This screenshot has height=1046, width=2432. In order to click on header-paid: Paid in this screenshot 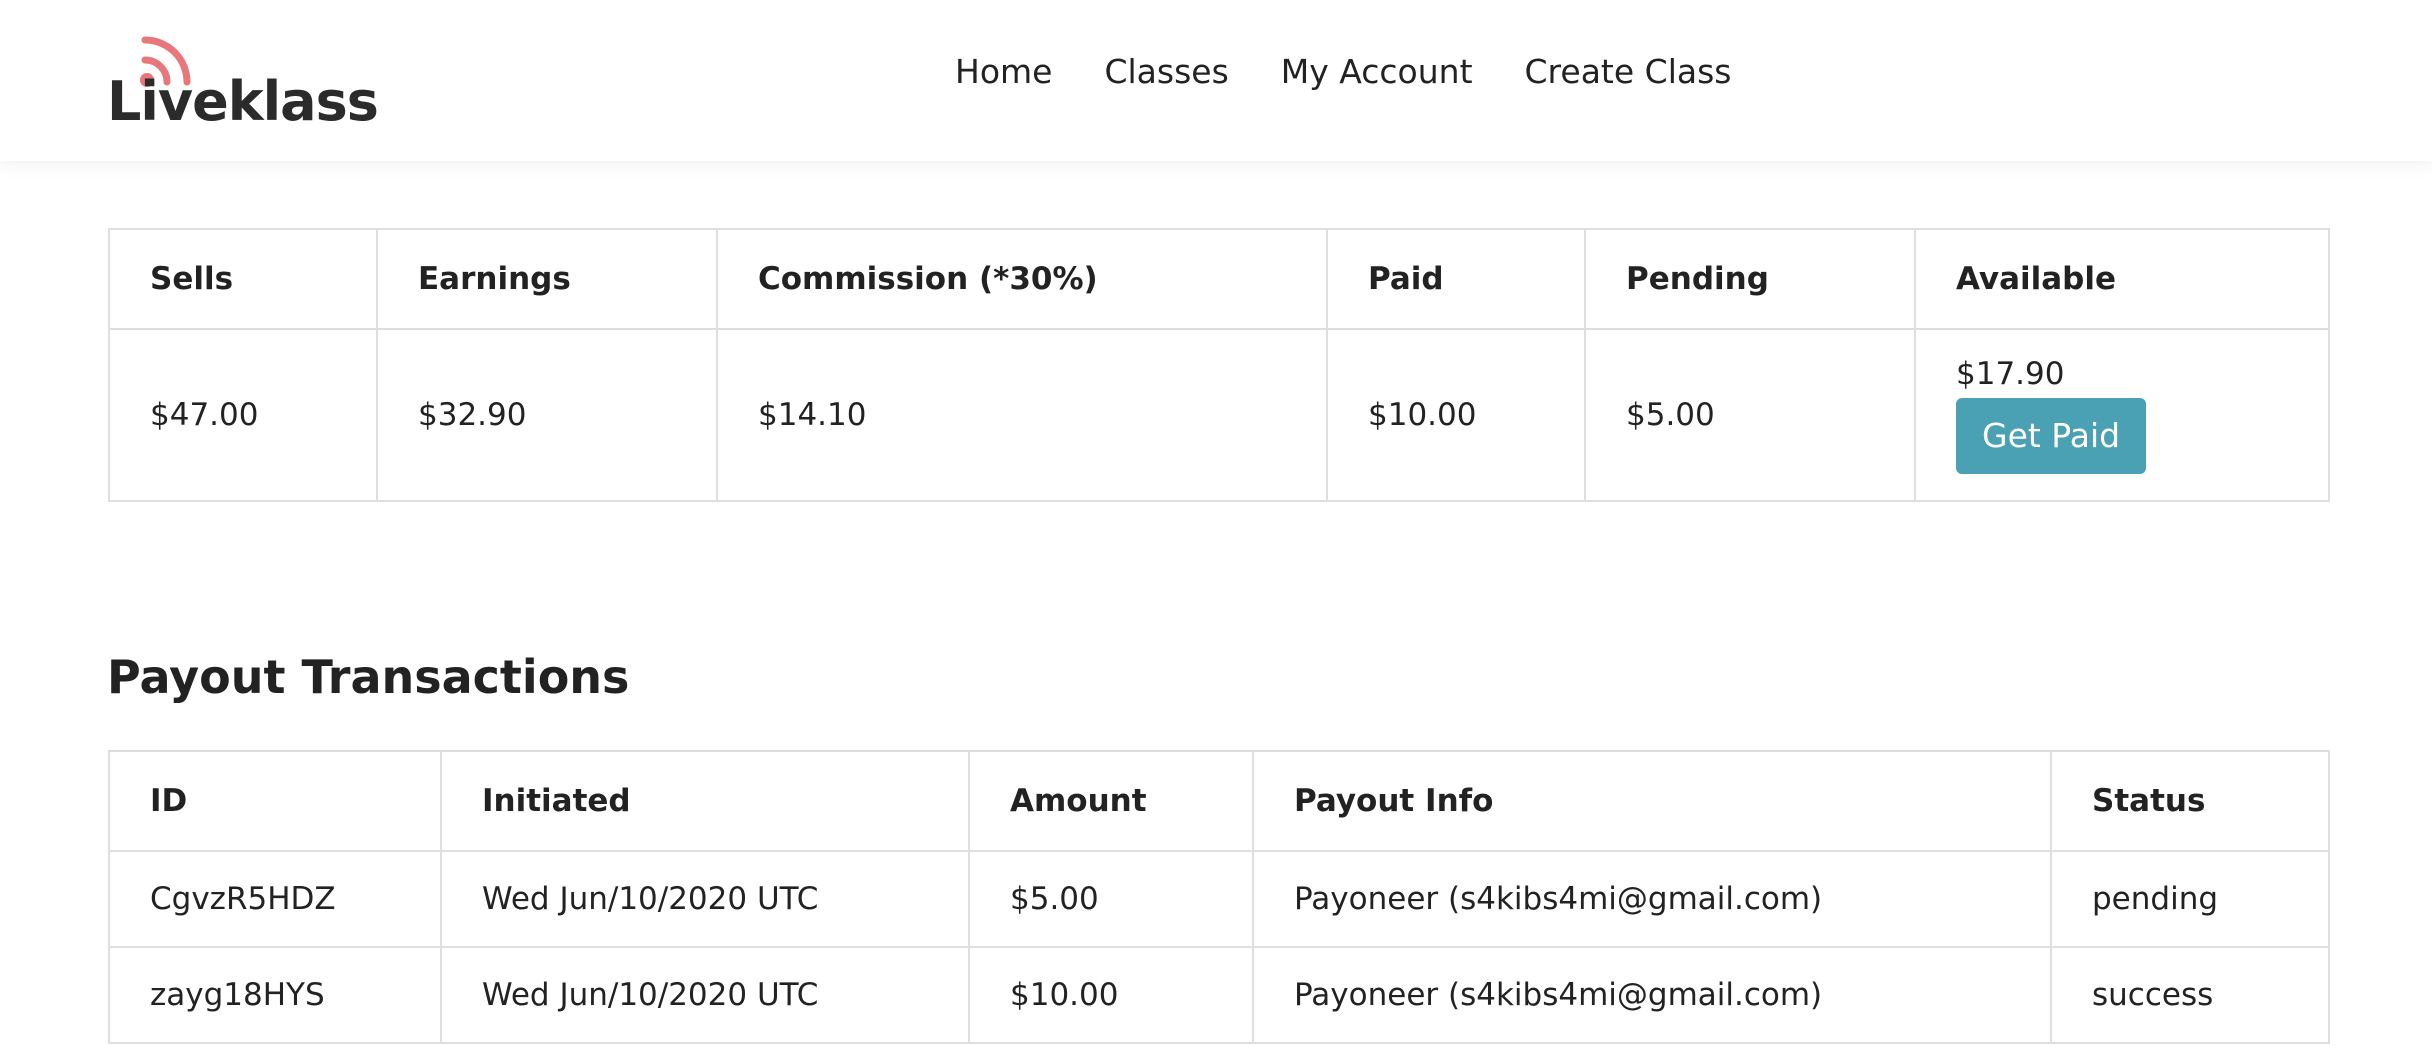, I will do `click(1456, 279)`.